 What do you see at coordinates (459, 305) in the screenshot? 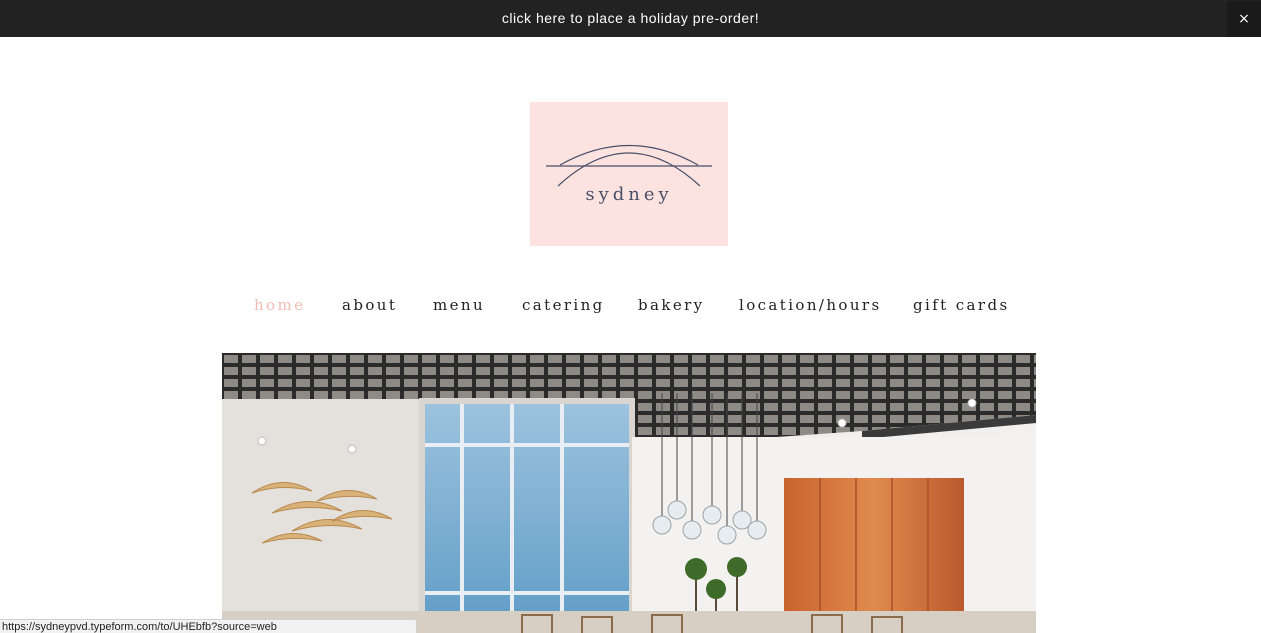
I see `nav-item-menu: menu` at bounding box center [459, 305].